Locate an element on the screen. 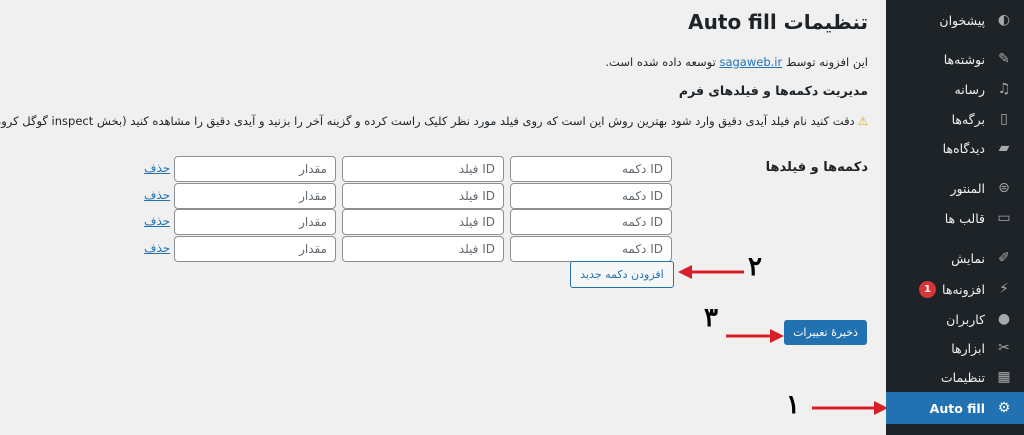 The image size is (1024, 435). annotation-arrow-one is located at coordinates (850, 408).